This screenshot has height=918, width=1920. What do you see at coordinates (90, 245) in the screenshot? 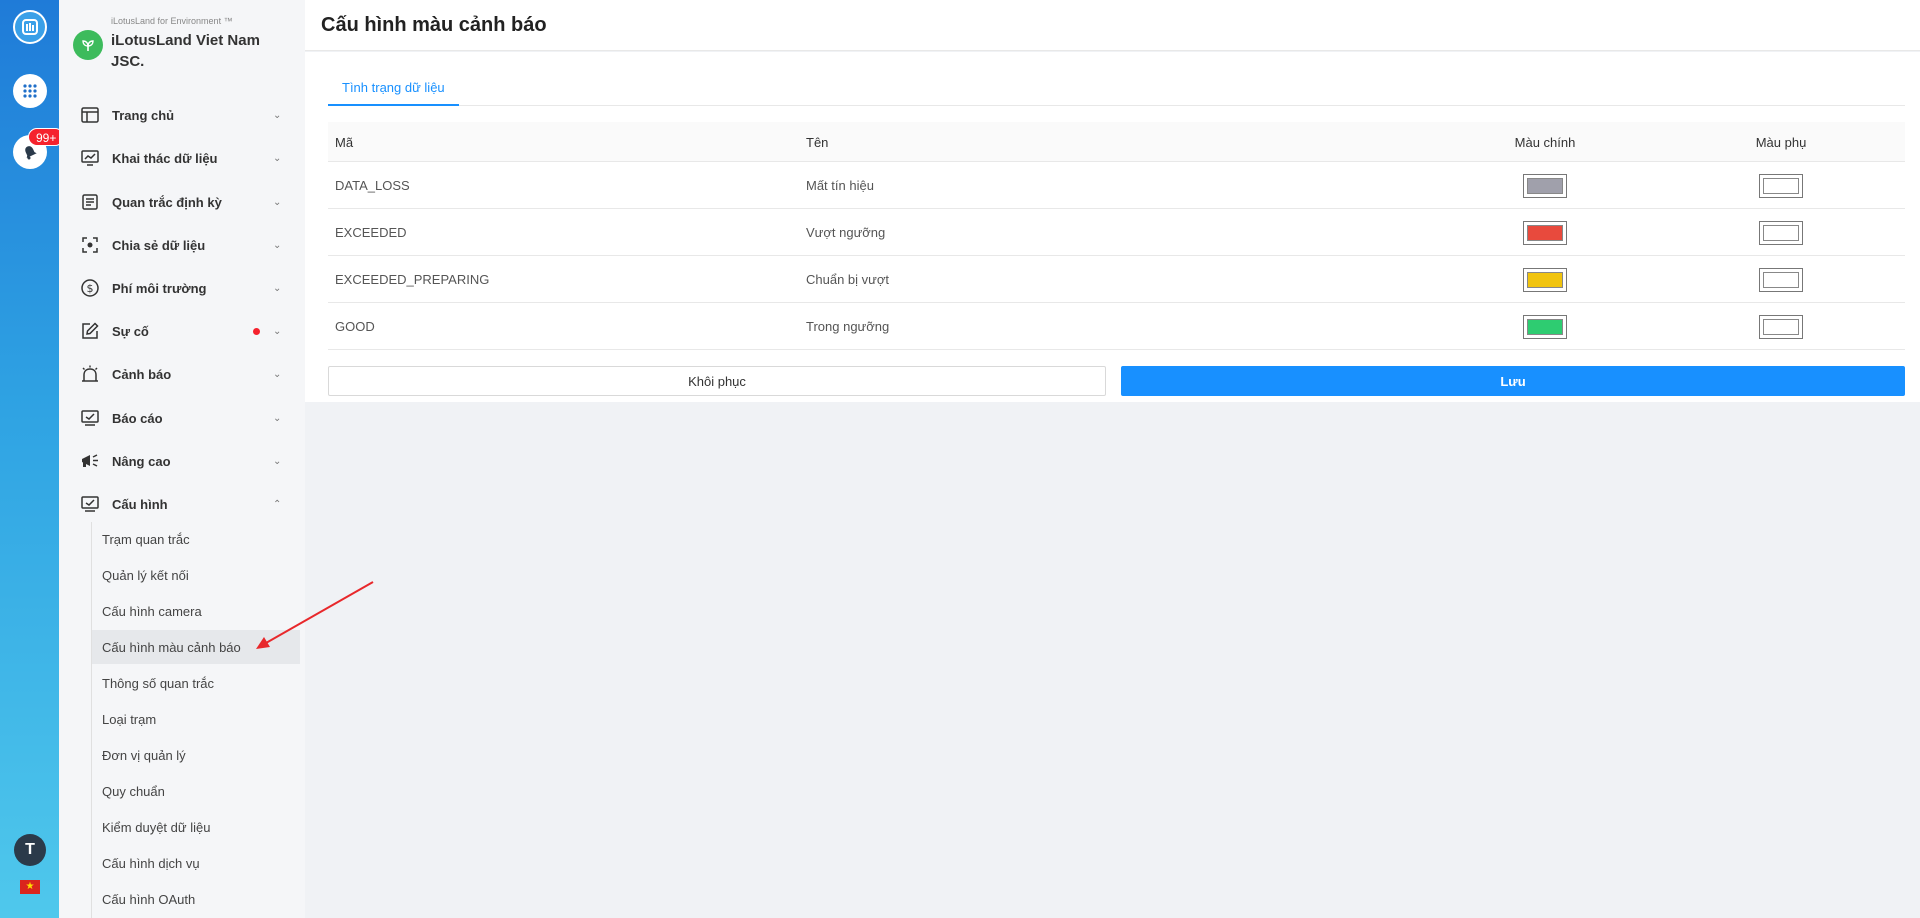
I see `share-focus-icon` at bounding box center [90, 245].